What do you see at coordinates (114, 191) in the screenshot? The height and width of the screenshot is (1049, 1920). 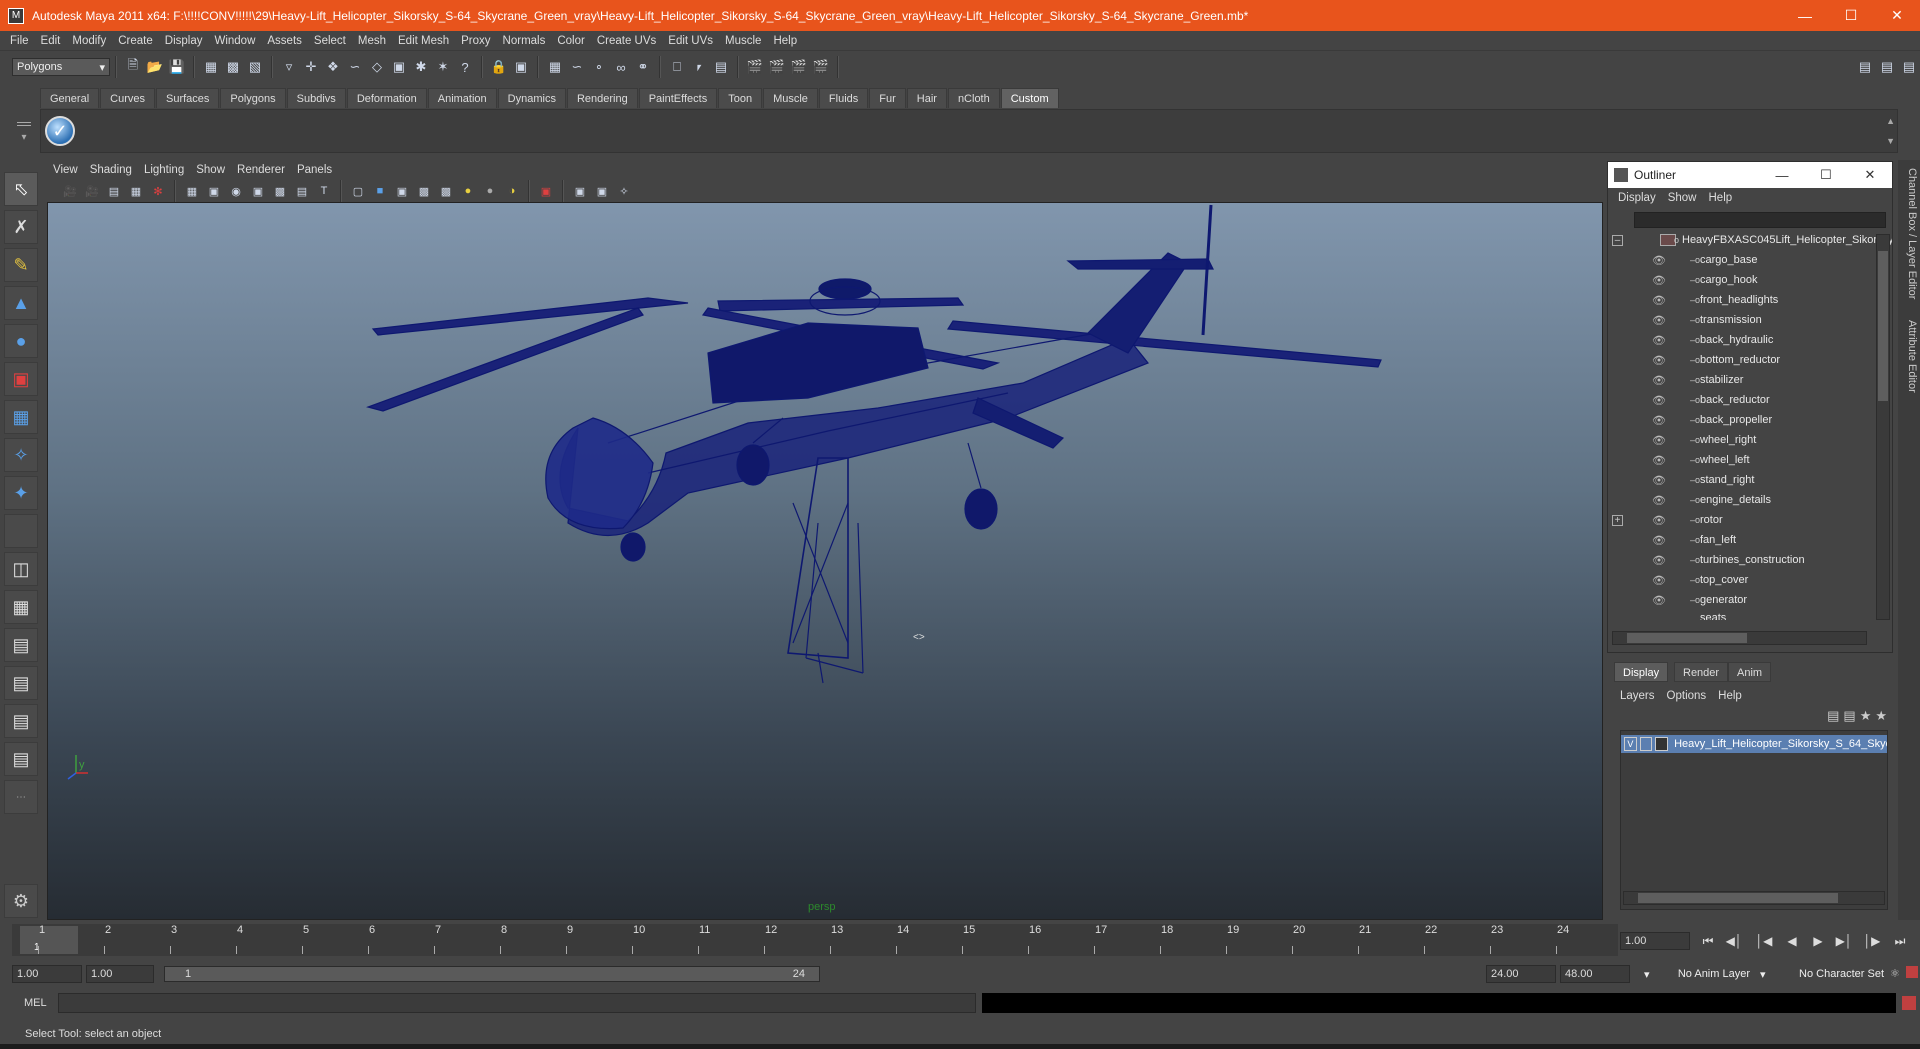 I see `bookmarks-icon: ▤` at bounding box center [114, 191].